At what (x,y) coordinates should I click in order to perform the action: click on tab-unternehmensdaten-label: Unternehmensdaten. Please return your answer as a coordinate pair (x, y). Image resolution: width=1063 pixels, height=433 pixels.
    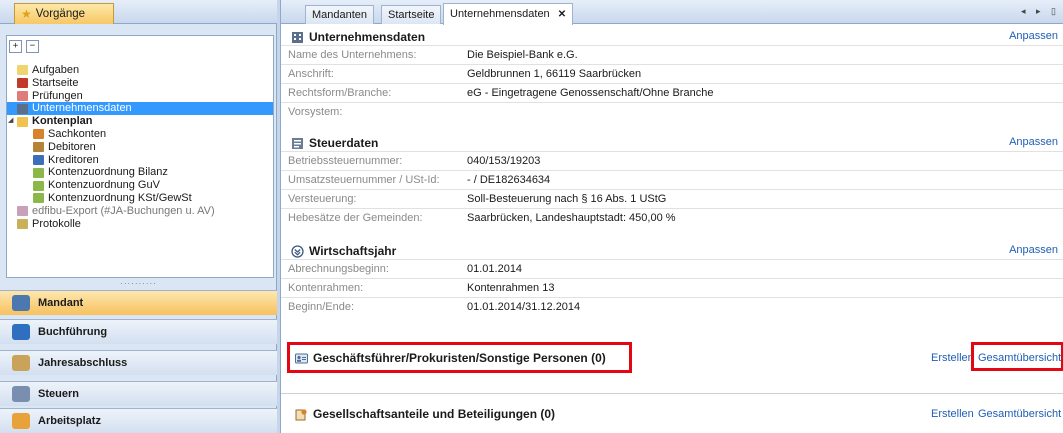
    Looking at the image, I should click on (500, 14).